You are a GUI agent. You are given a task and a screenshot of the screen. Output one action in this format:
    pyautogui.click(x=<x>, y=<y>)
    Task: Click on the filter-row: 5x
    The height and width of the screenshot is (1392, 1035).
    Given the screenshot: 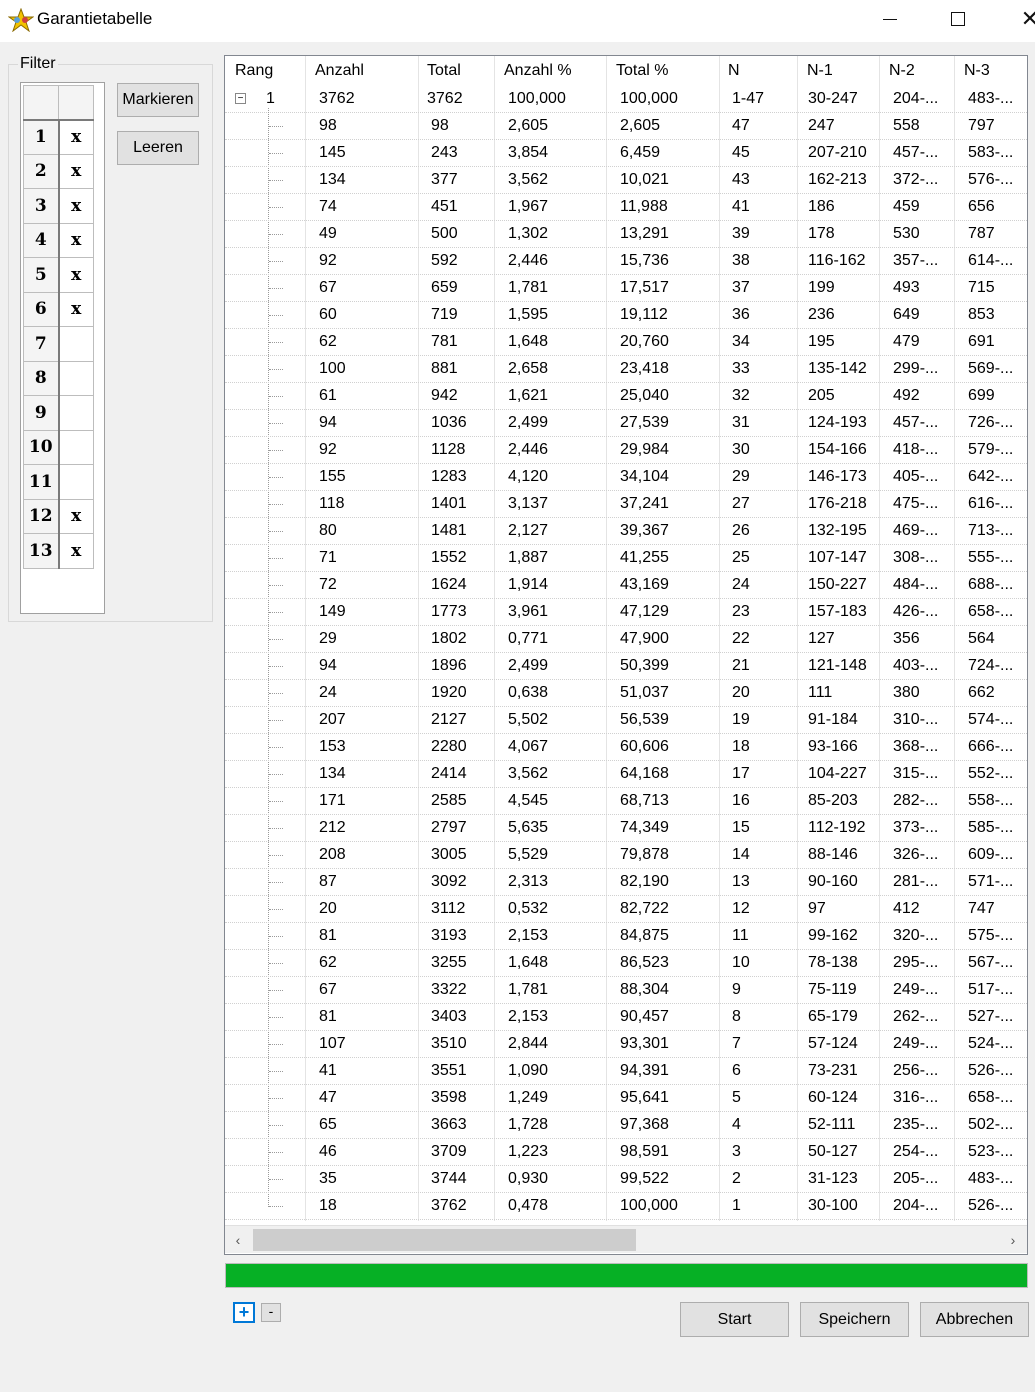 What is the action you would take?
    pyautogui.click(x=58, y=275)
    